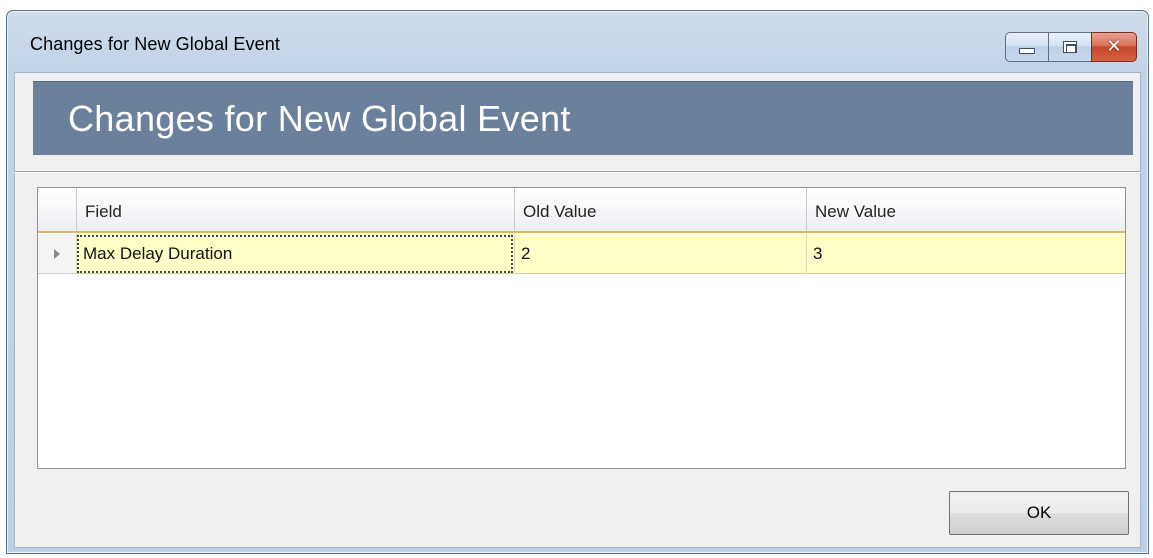 The height and width of the screenshot is (558, 1153). What do you see at coordinates (319, 118) in the screenshot?
I see `banner-title: Changes for New Global Event` at bounding box center [319, 118].